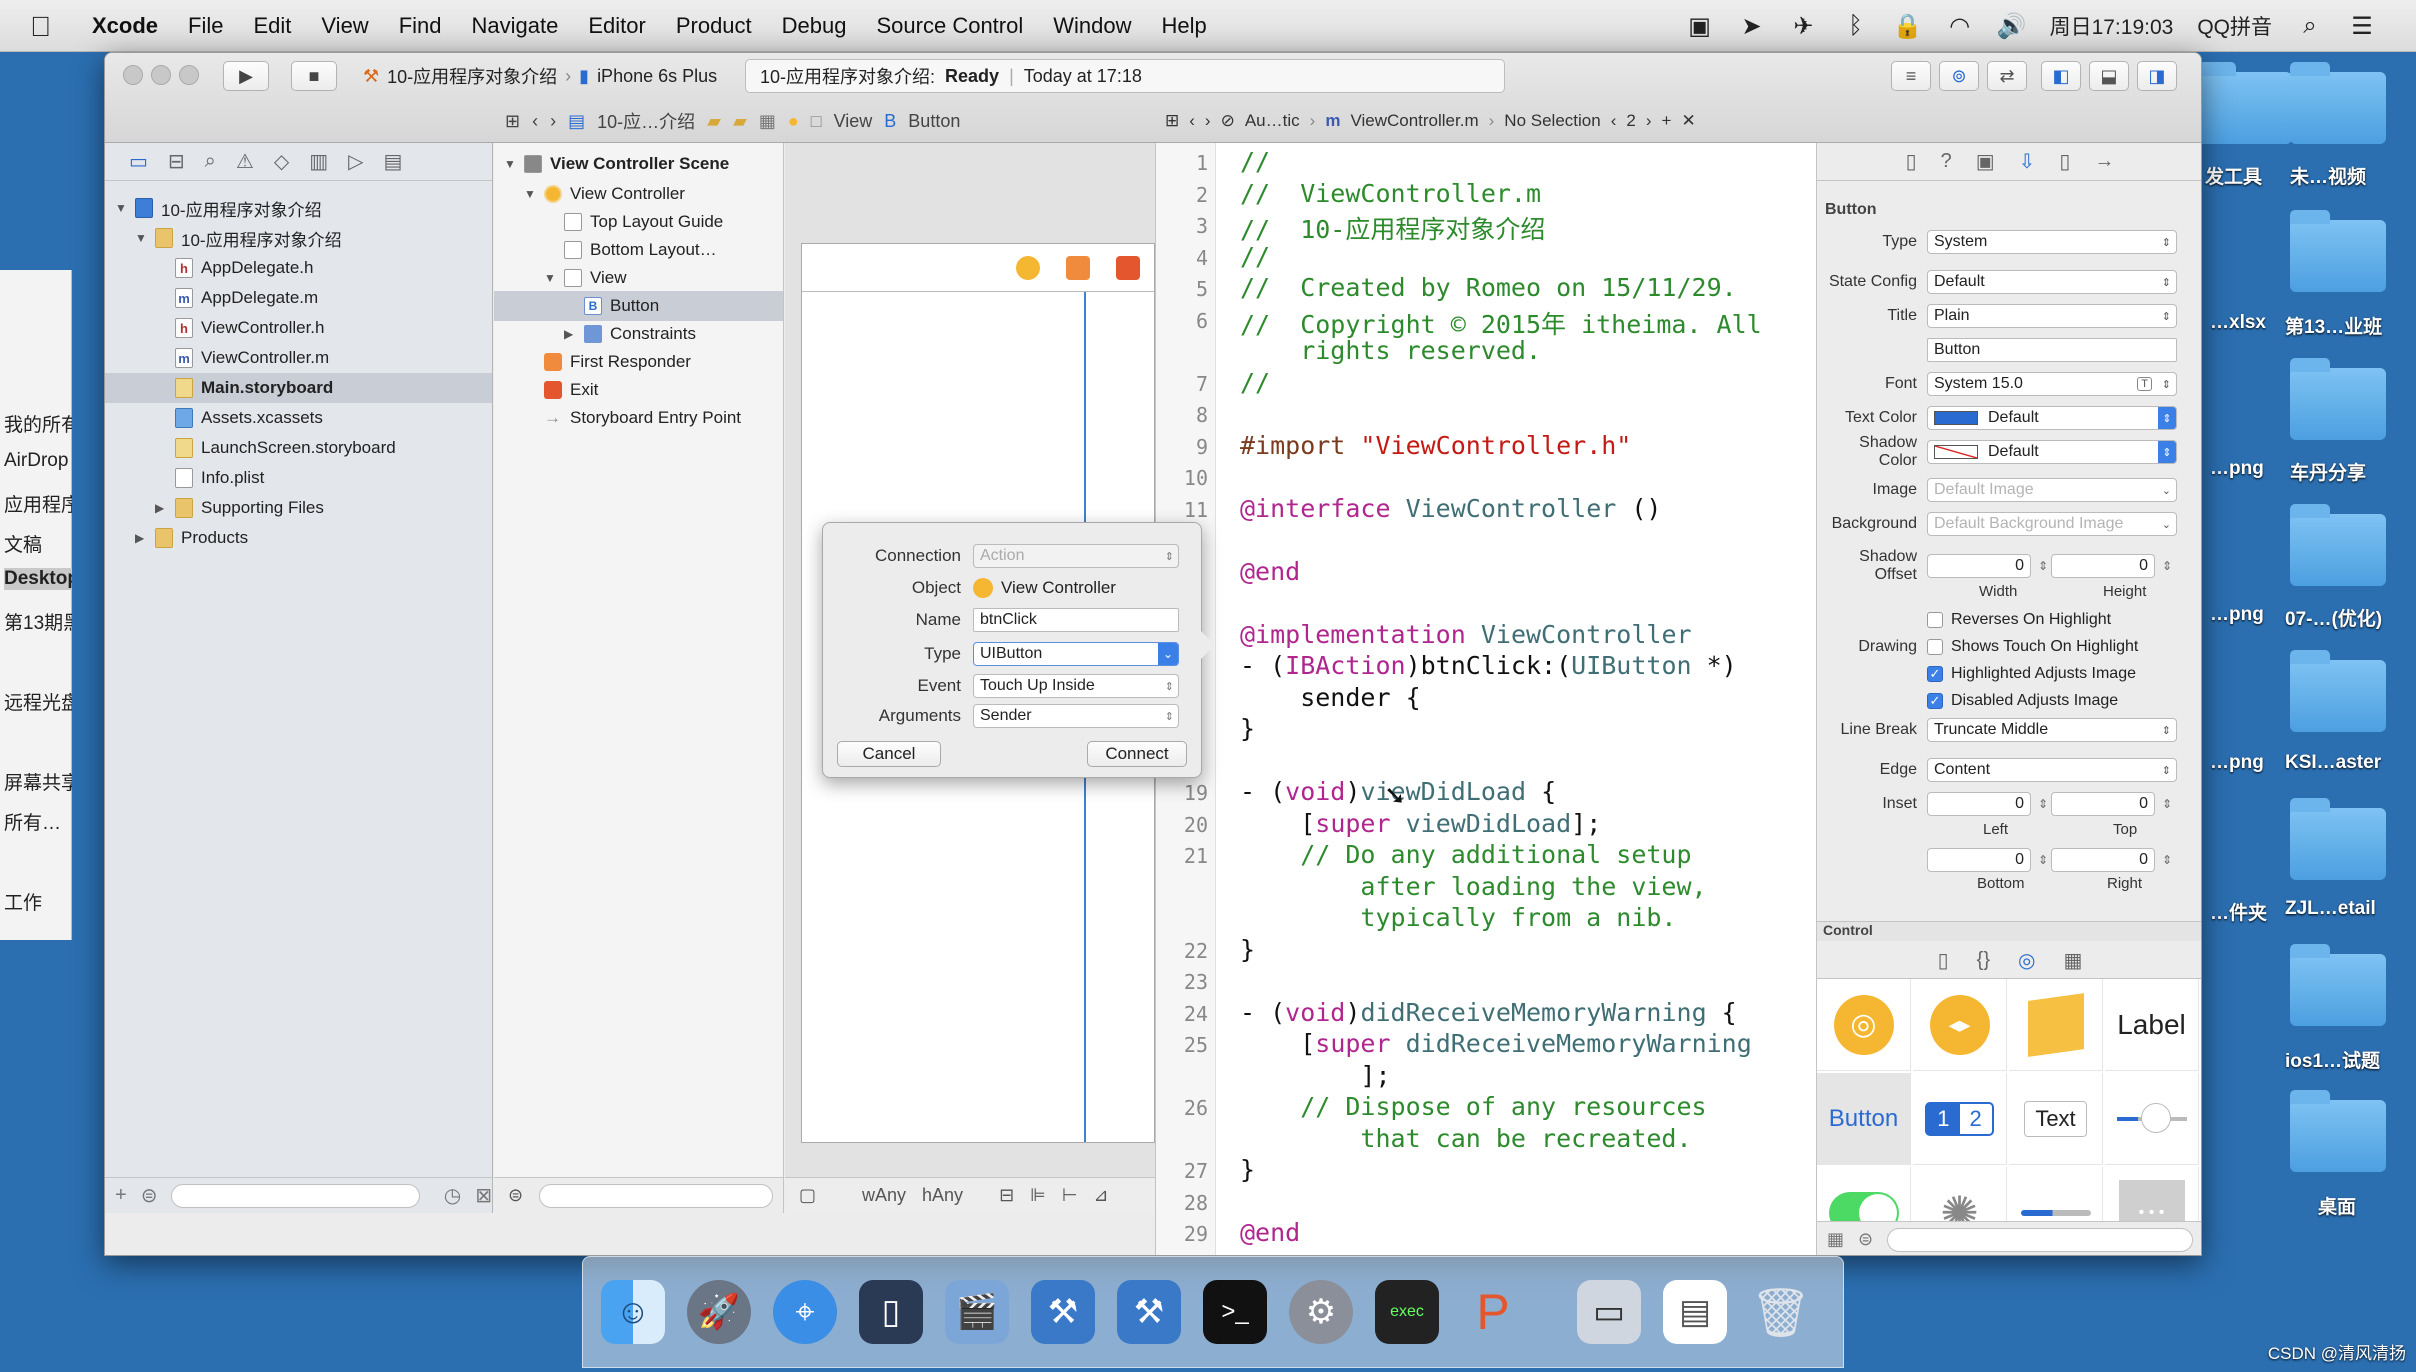  What do you see at coordinates (2052, 350) in the screenshot?
I see `title-text-field: Button` at bounding box center [2052, 350].